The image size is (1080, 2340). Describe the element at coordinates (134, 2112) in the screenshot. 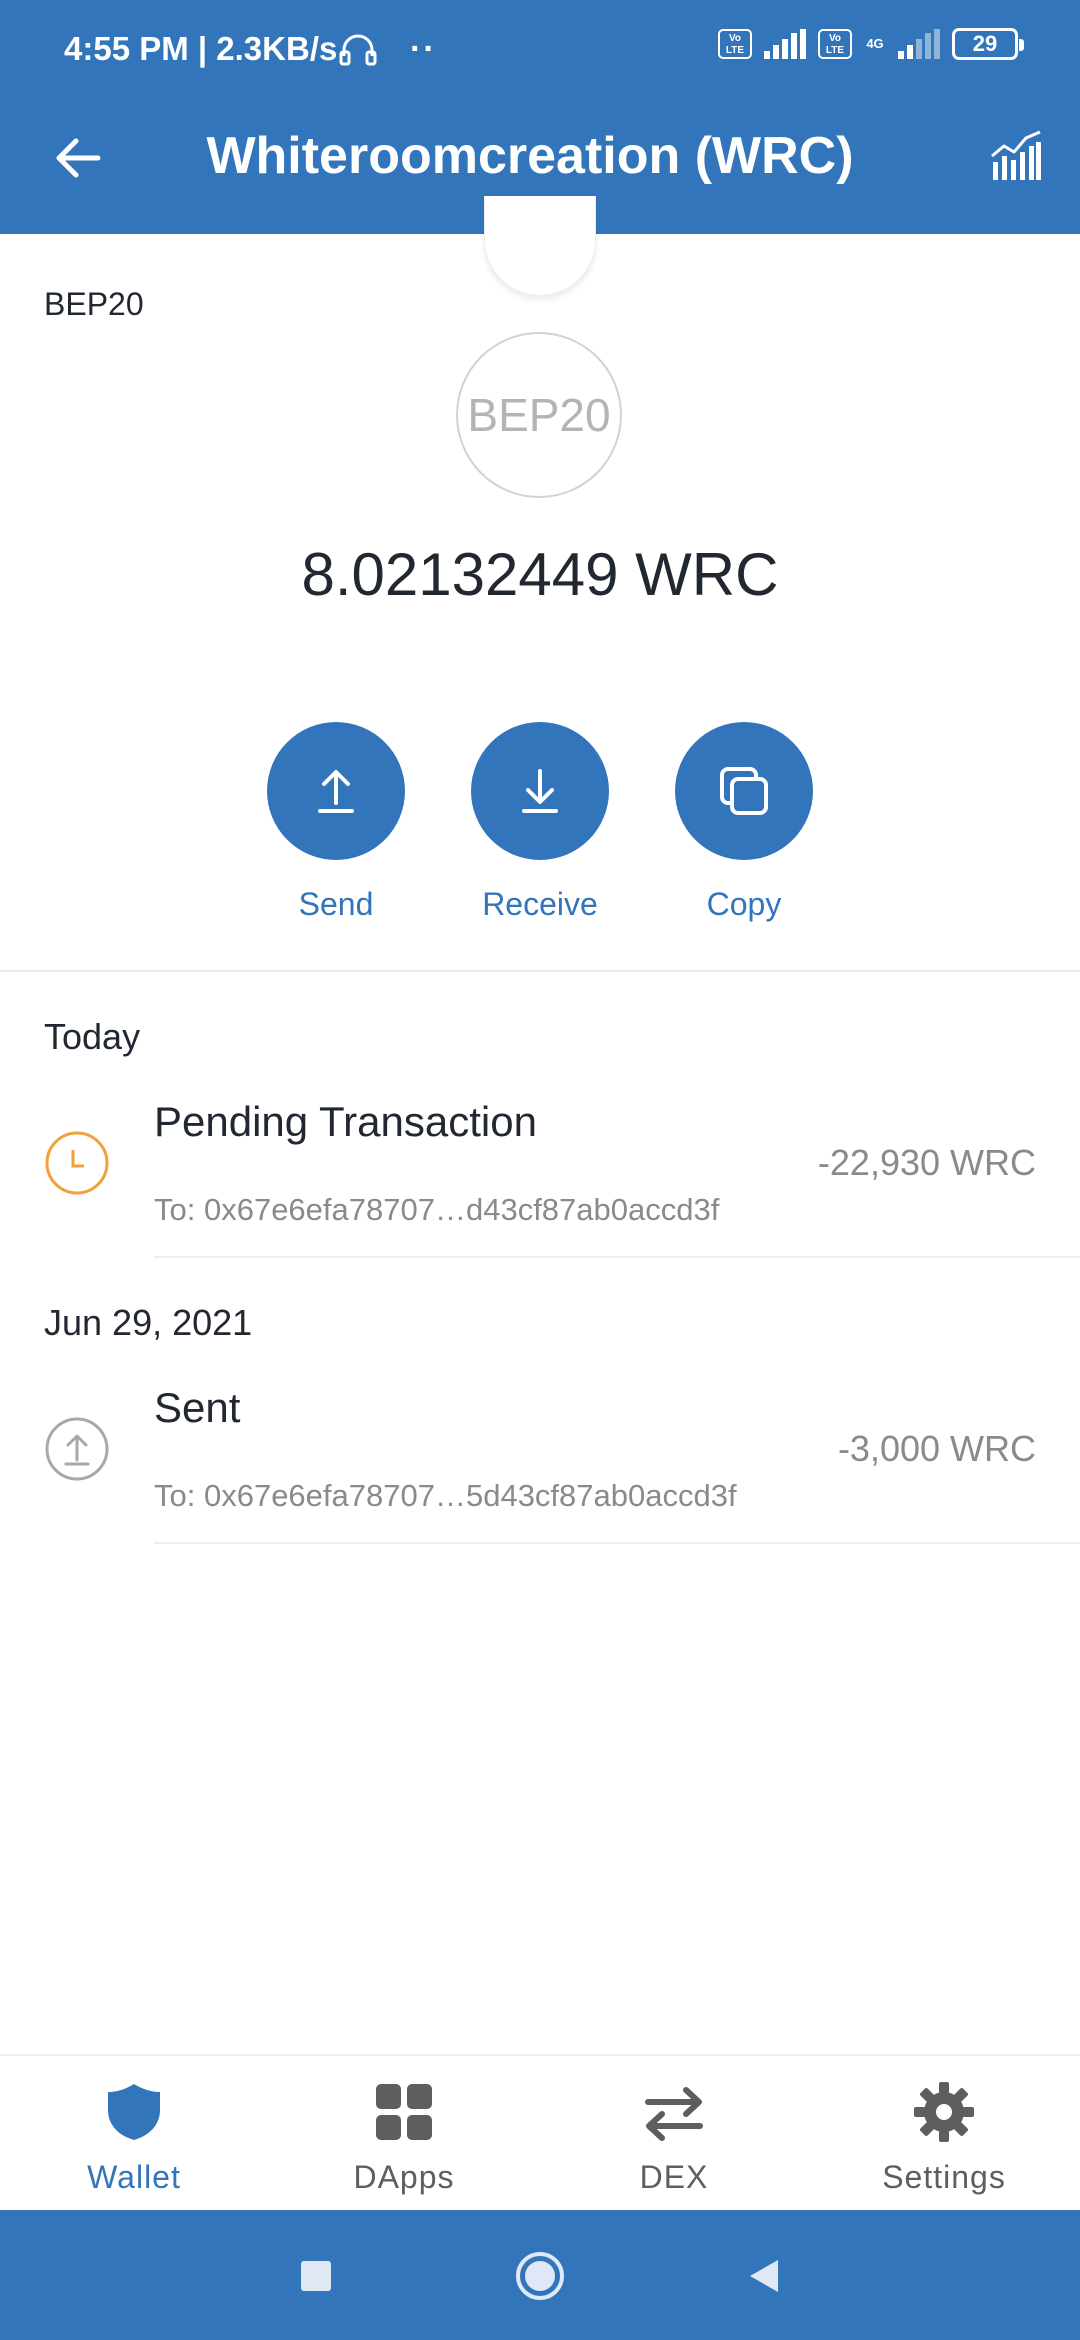

I see `shield-icon` at that location.